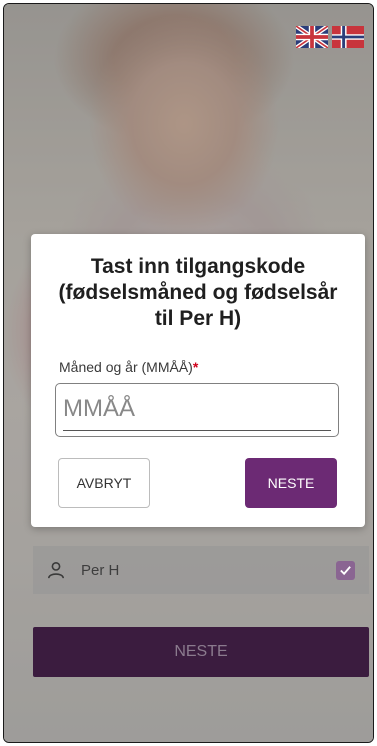 This screenshot has width=377, height=746. Describe the element at coordinates (291, 483) in the screenshot. I see `next-button: NESTE` at that location.